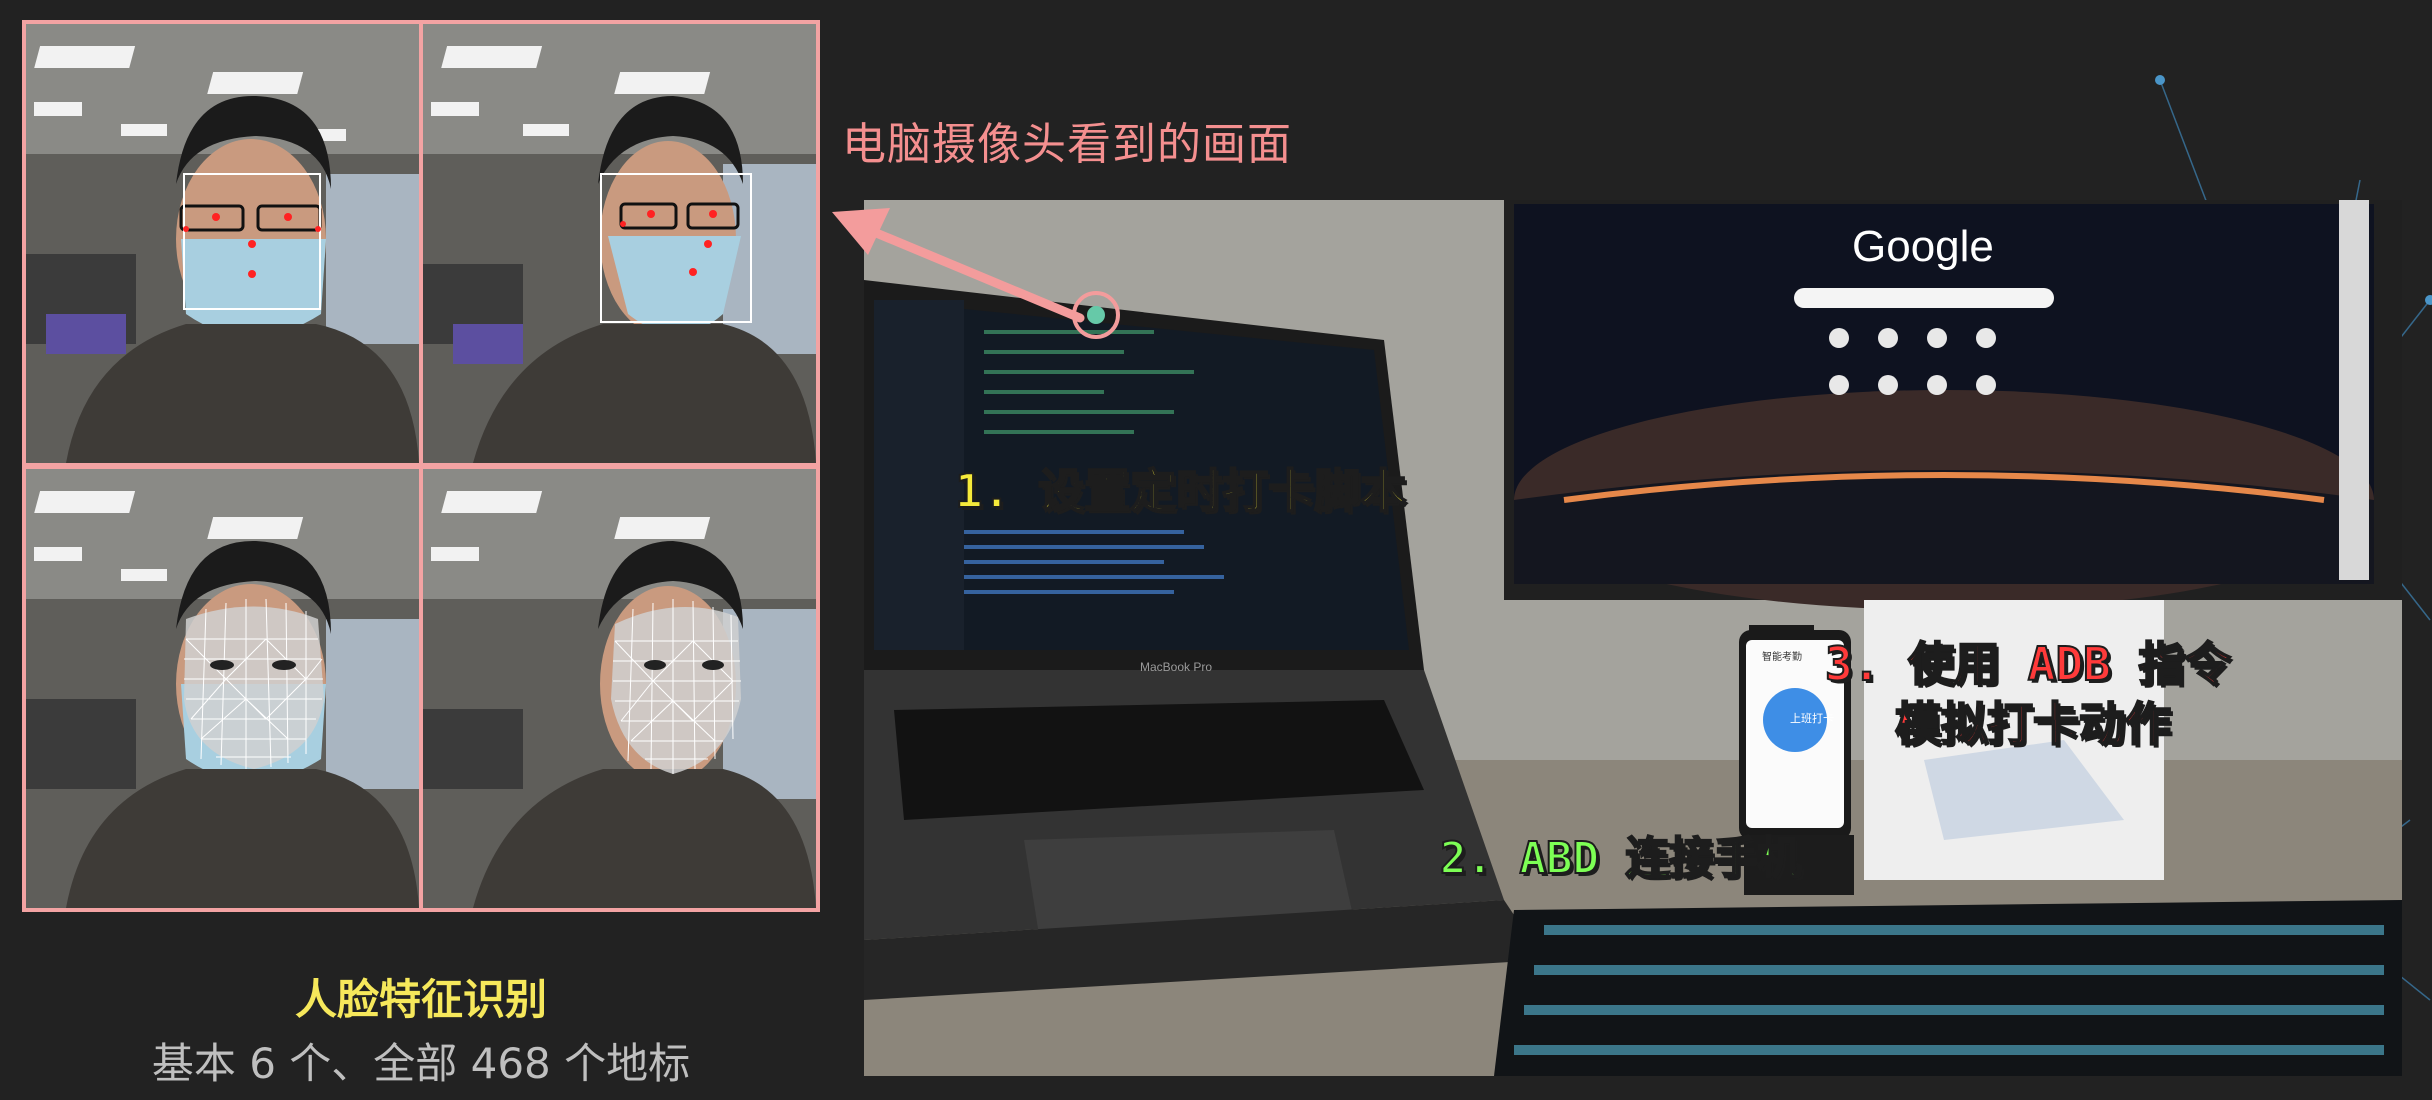 The width and height of the screenshot is (2432, 1100). What do you see at coordinates (420, 999) in the screenshot?
I see `face-recognition-title: 人脸特征识别` at bounding box center [420, 999].